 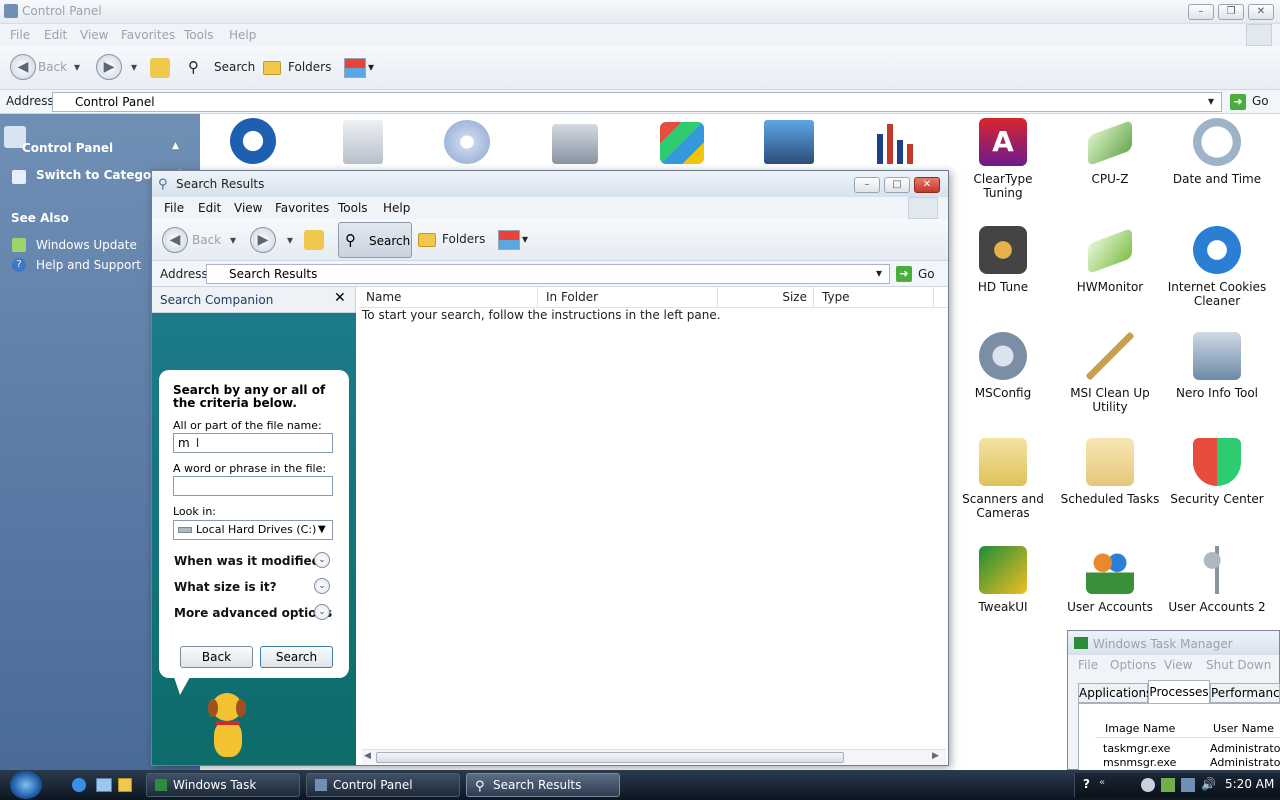 I want to click on tray-network-icon, so click(x=1188, y=785).